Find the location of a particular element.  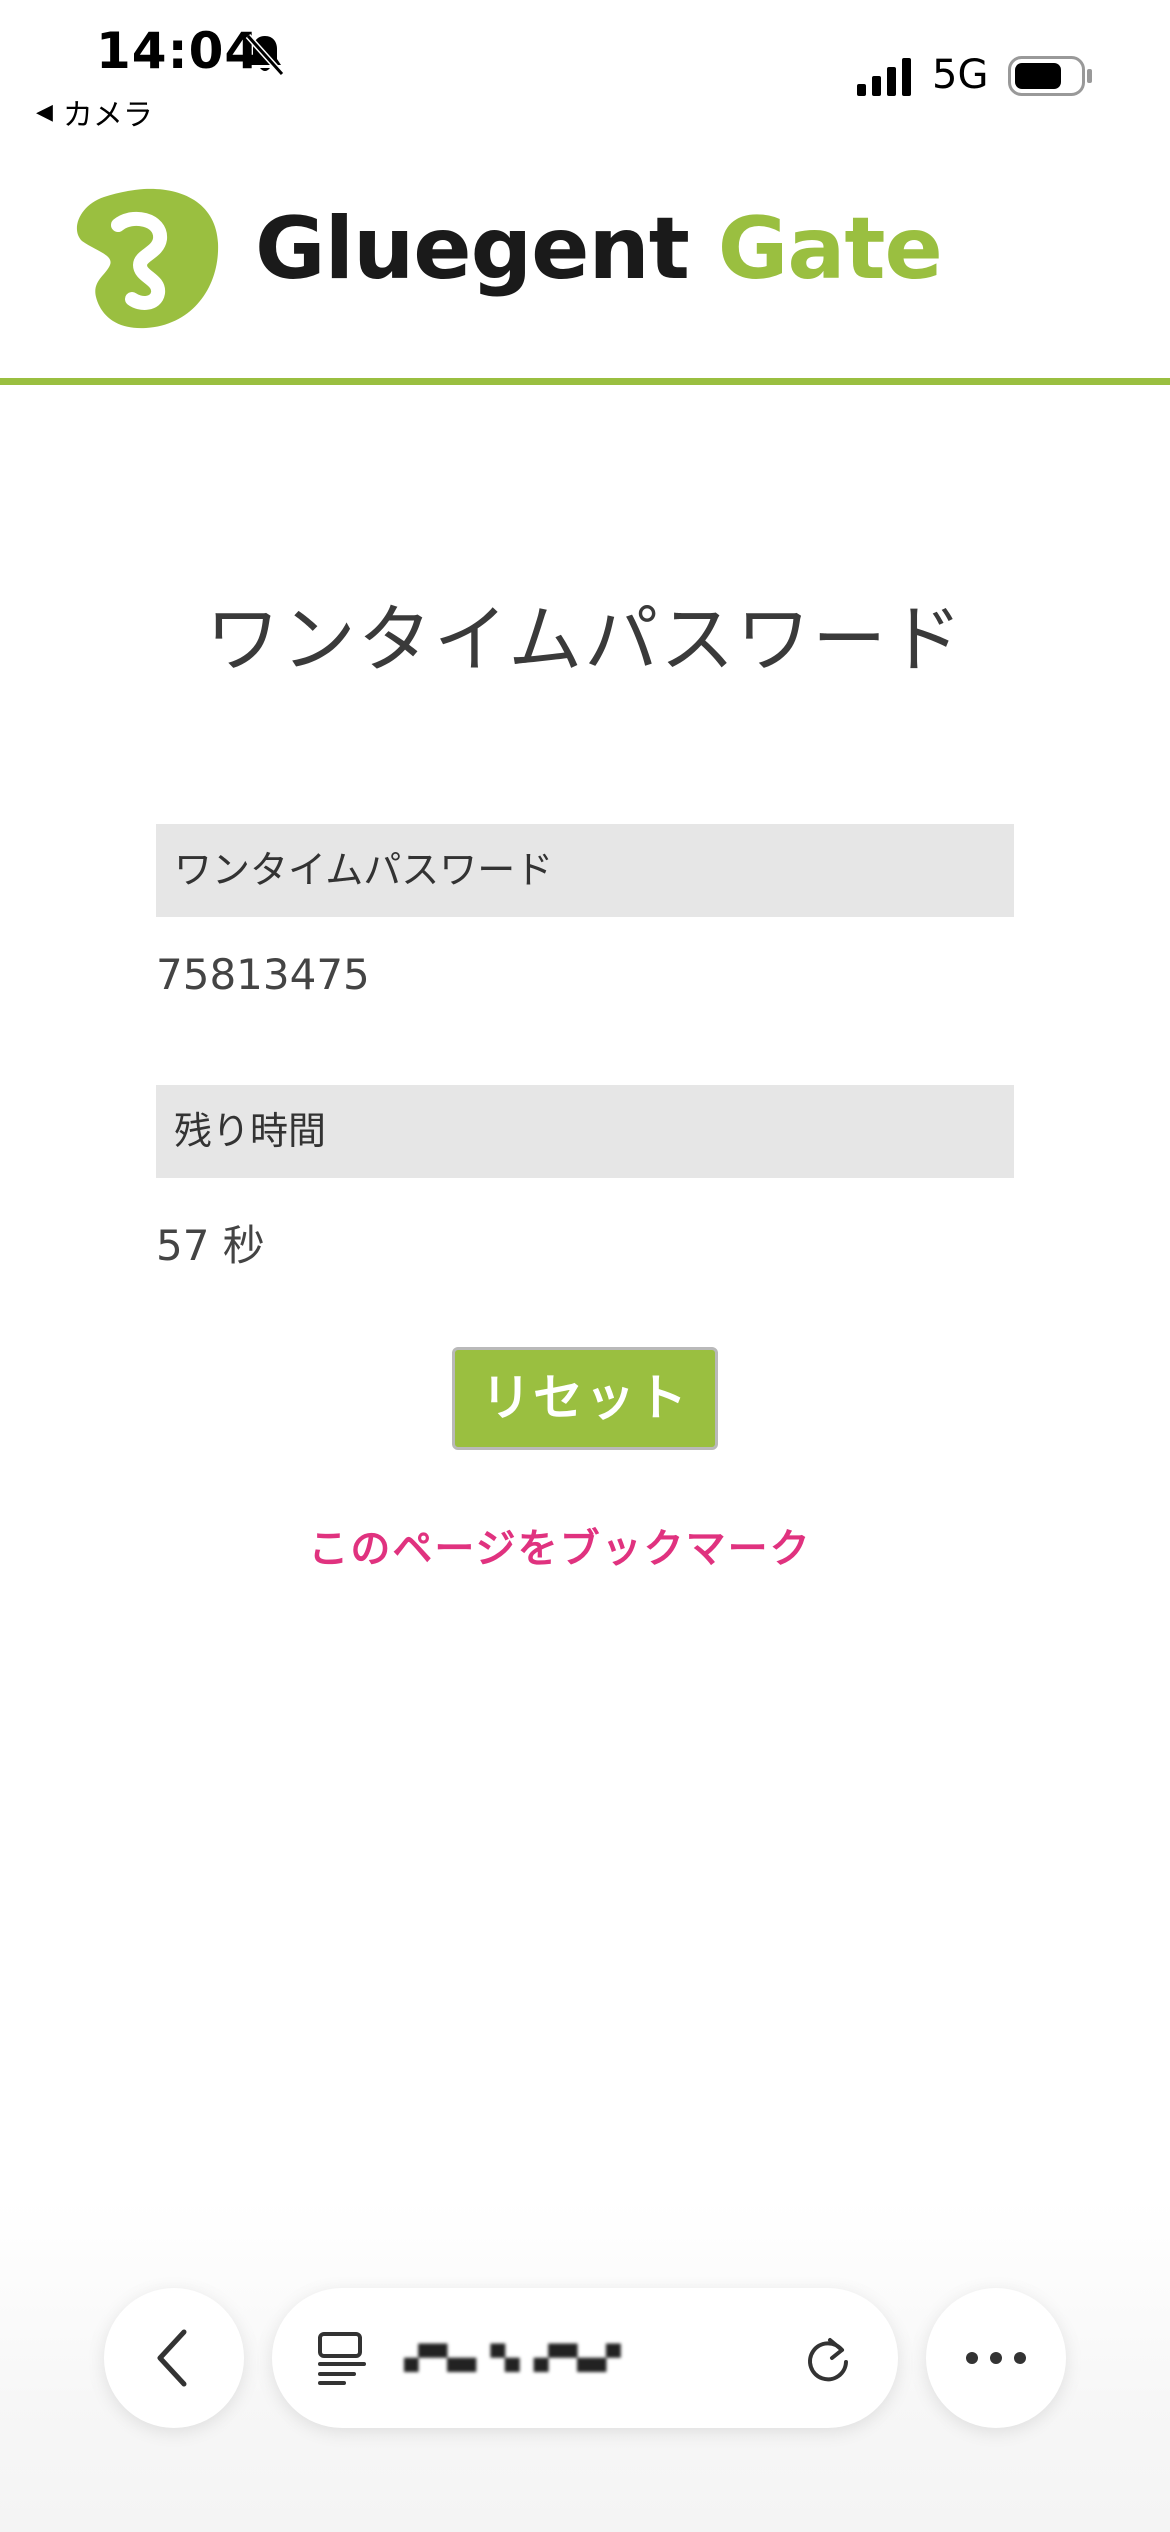

header-divider is located at coordinates (585, 381).